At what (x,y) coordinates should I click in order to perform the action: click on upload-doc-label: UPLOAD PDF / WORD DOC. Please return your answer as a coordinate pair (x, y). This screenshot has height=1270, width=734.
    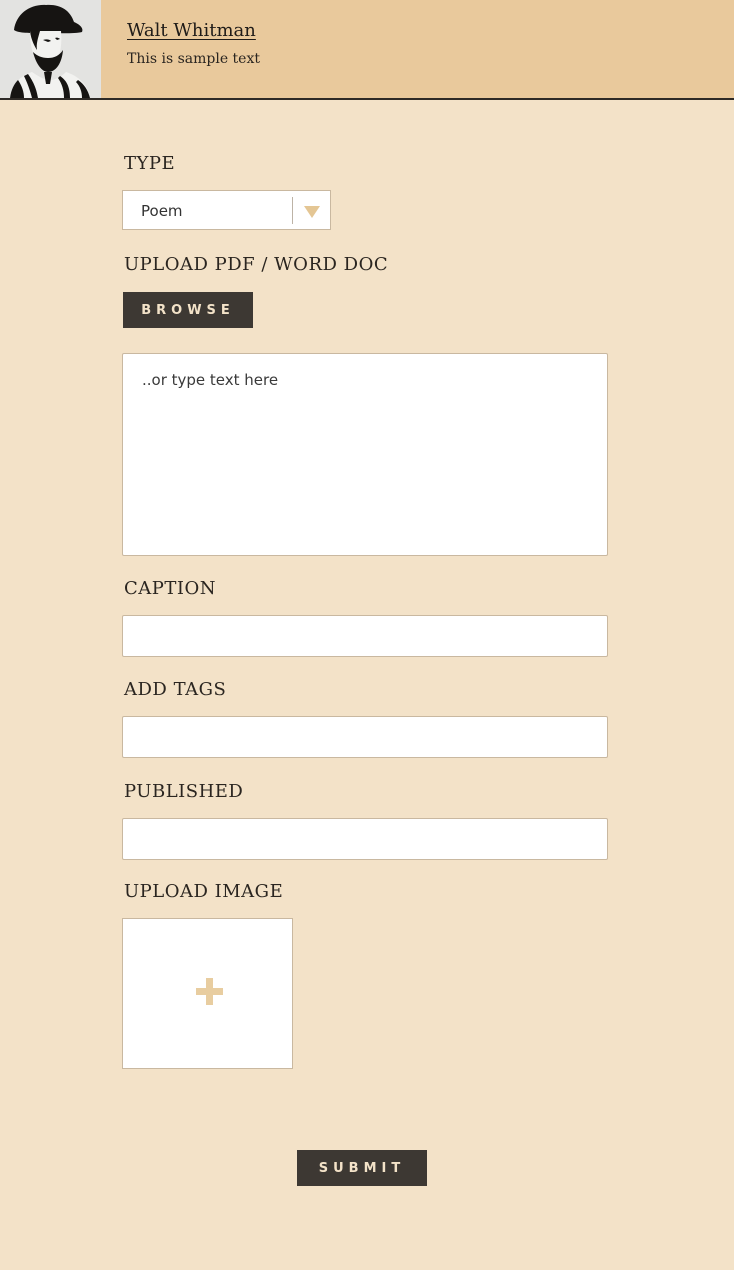
    Looking at the image, I should click on (256, 264).